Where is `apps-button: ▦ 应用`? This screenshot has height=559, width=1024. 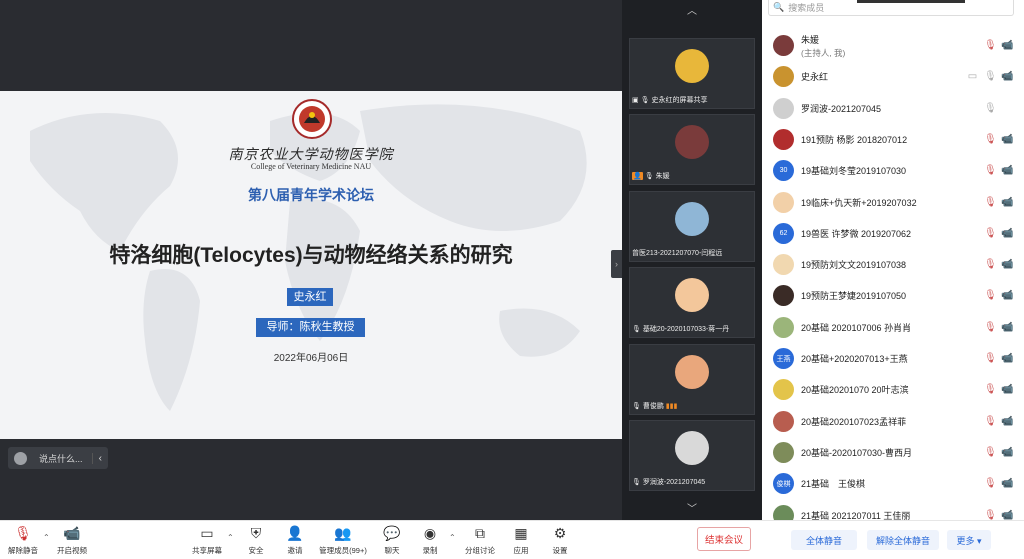
apps-button: ▦ 应用 is located at coordinates (521, 541).